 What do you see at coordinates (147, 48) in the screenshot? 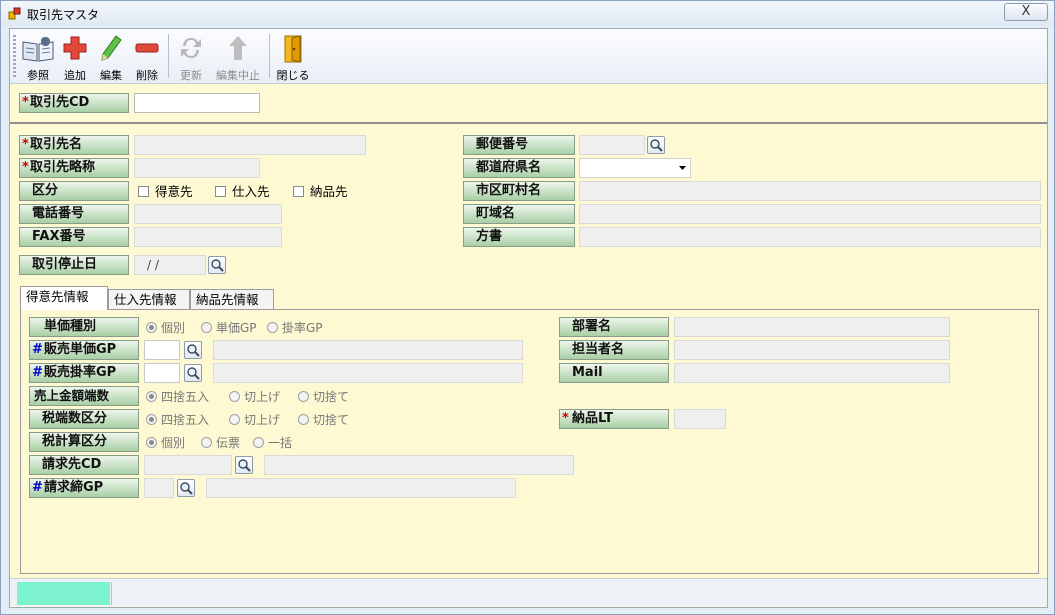
I see `delete-icon` at bounding box center [147, 48].